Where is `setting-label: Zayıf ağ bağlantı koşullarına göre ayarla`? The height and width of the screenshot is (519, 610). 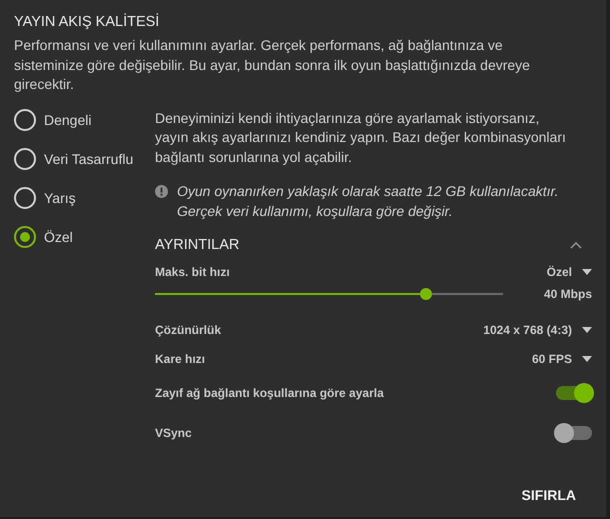
setting-label: Zayıf ağ bağlantı koşullarına göre ayarla is located at coordinates (269, 393).